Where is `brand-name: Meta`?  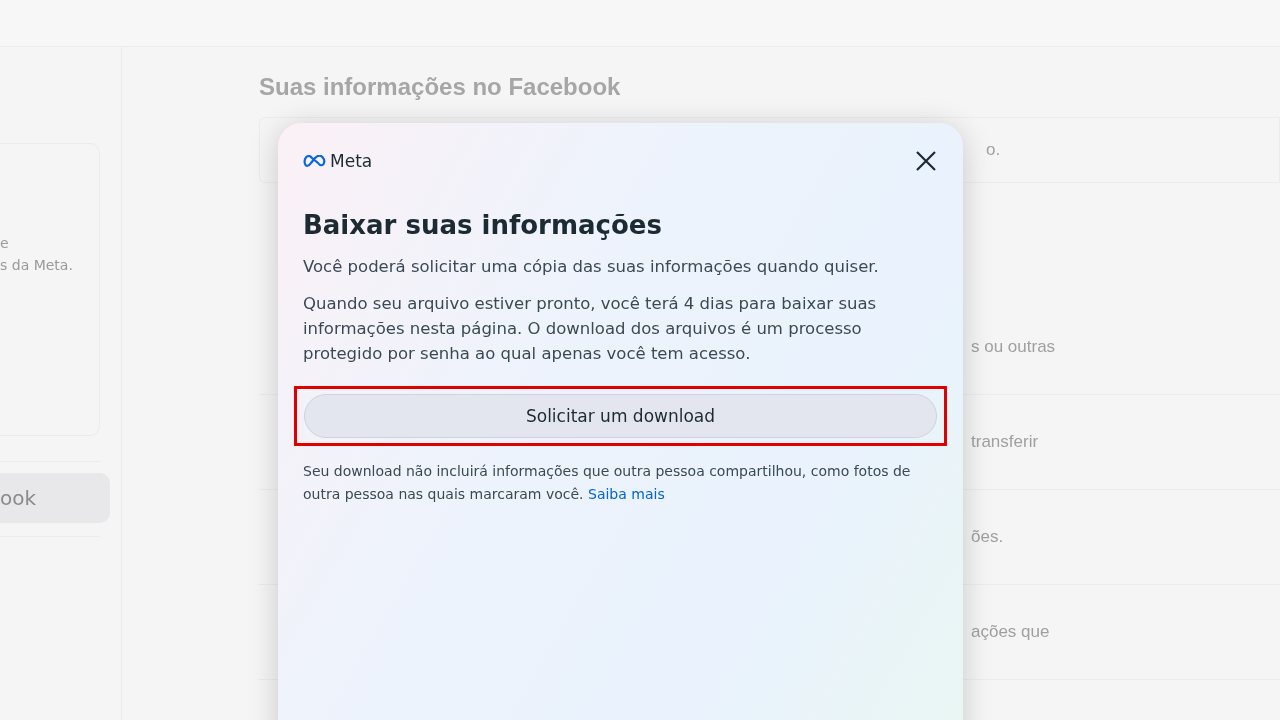
brand-name: Meta is located at coordinates (351, 161).